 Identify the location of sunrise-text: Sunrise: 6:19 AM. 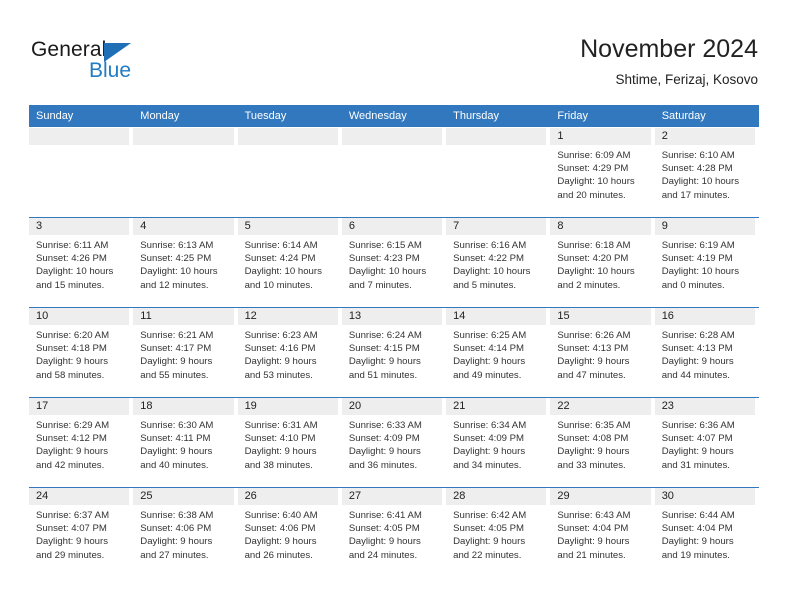
(698, 245).